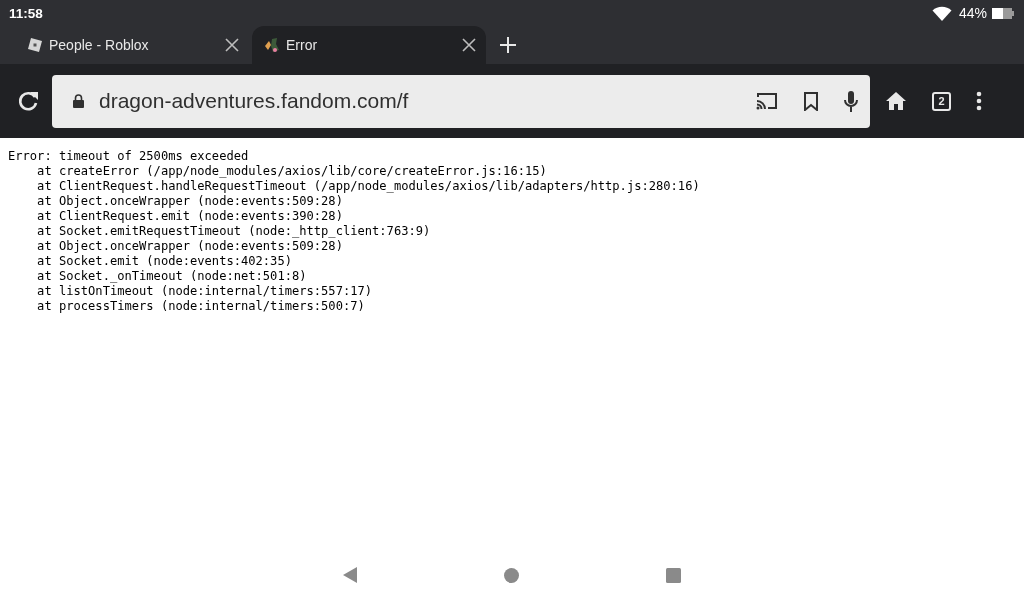 This screenshot has height=600, width=1024. Describe the element at coordinates (1003, 13) in the screenshot. I see `battery-icon` at that location.